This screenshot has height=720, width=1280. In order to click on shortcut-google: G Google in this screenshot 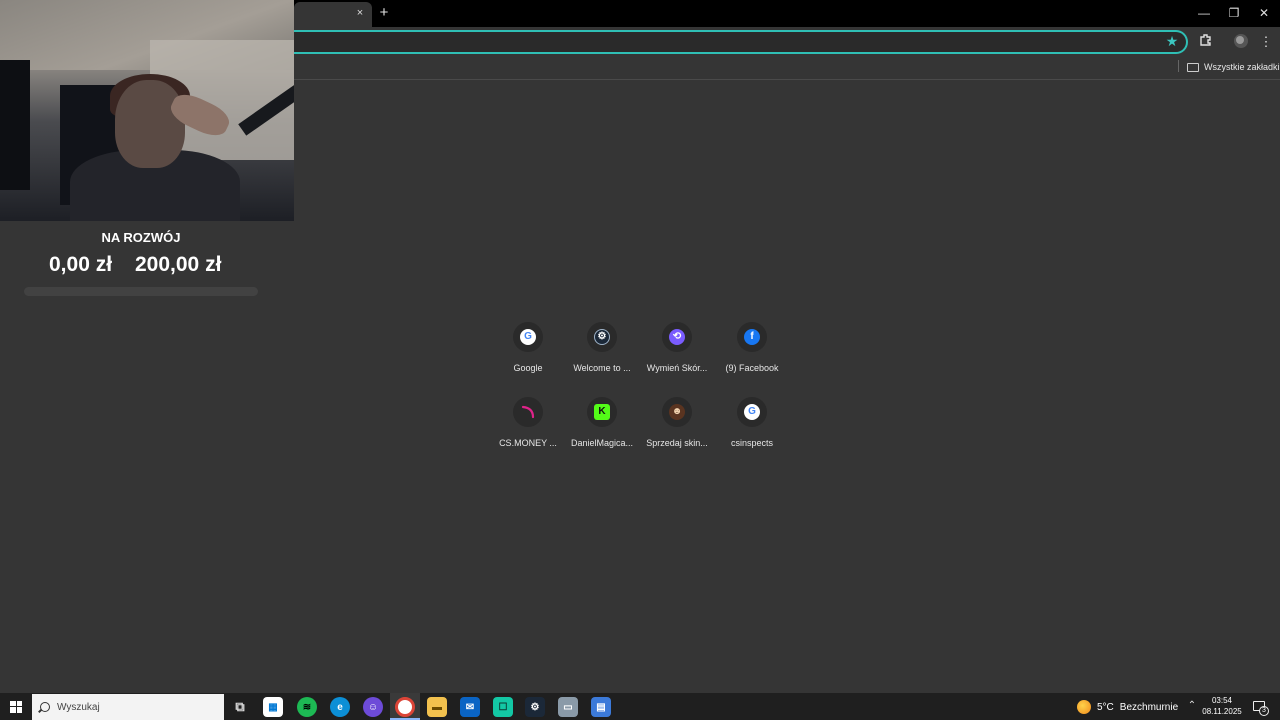, I will do `click(528, 355)`.